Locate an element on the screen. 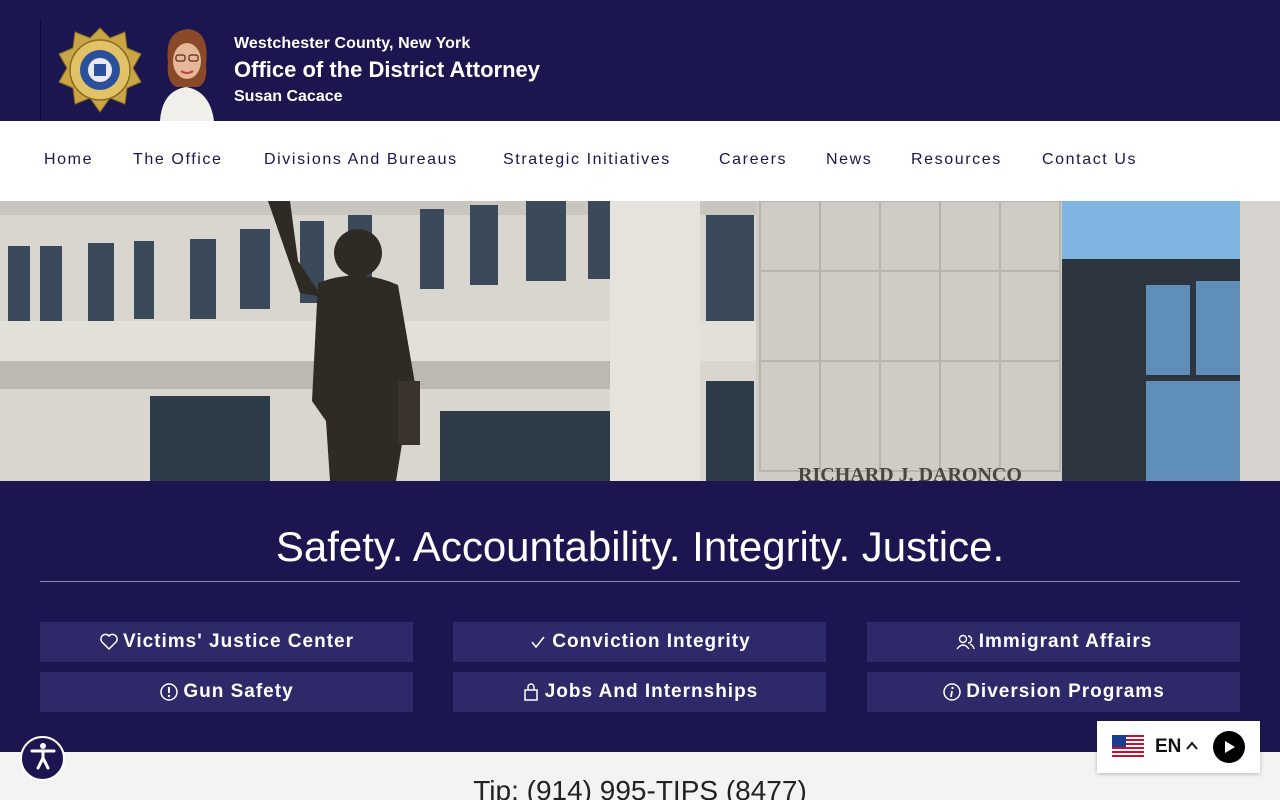  immigrant-affairs-label: Immigrant Affairs is located at coordinates (1065, 641).